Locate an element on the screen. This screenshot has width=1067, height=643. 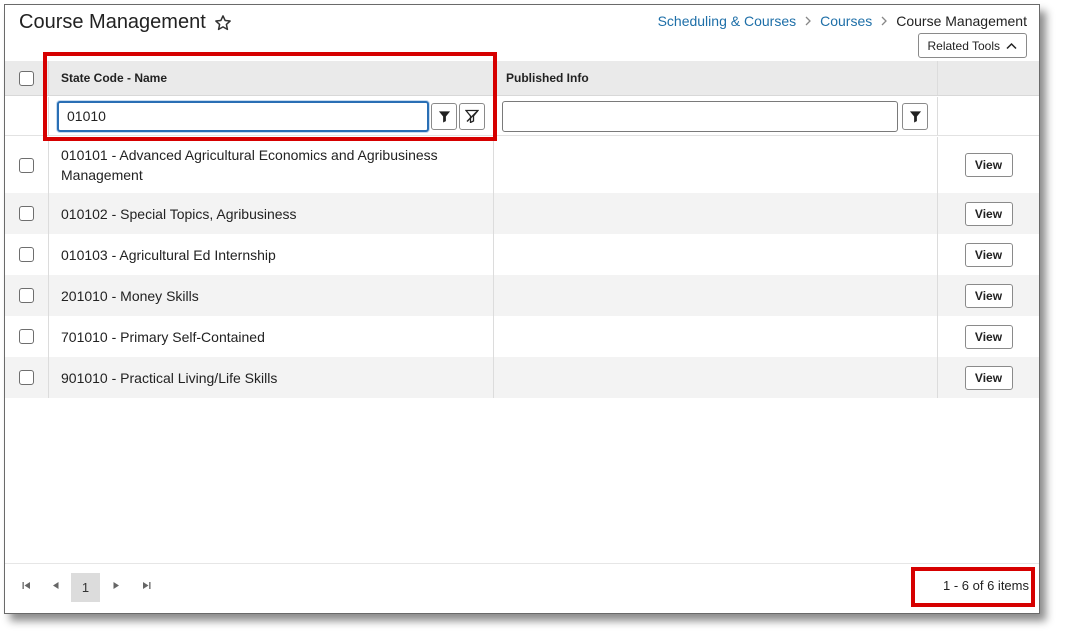
pager: 1 1 - 6 of 6 items is located at coordinates (522, 585).